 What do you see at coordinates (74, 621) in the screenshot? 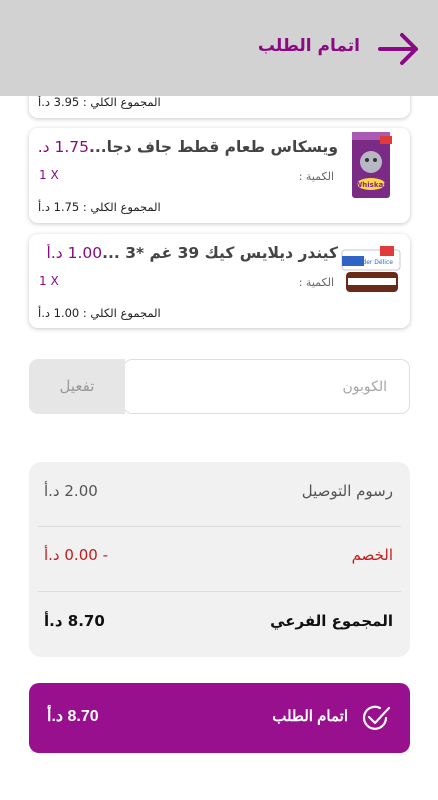
I see `subtotal-value: 8.70 د.أ` at bounding box center [74, 621].